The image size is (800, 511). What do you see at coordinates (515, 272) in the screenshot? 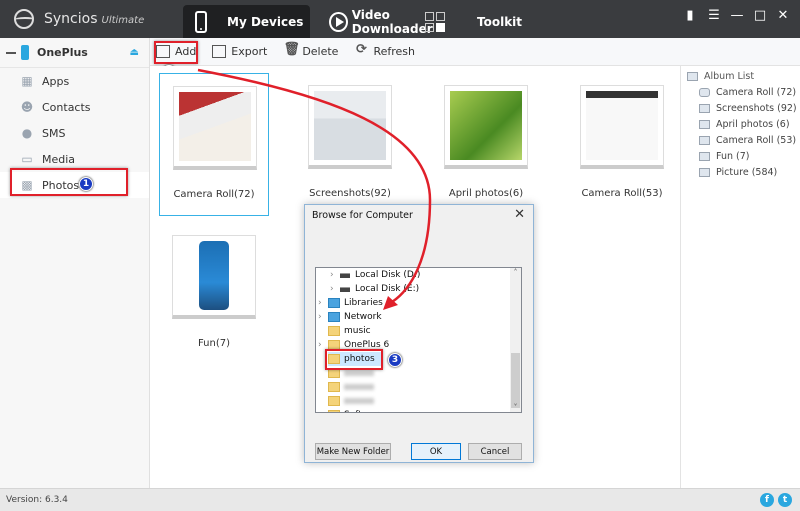
I see `scroll-up-icon: ˄` at bounding box center [515, 272].